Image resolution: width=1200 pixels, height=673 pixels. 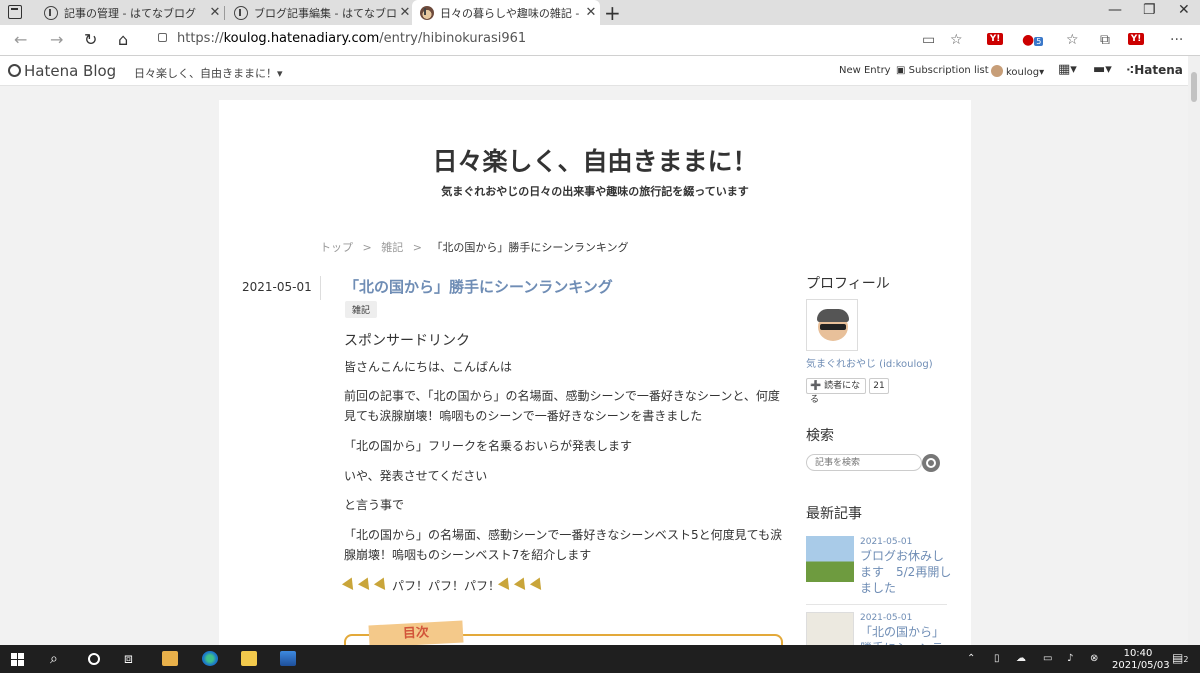 What do you see at coordinates (15, 12) in the screenshot?
I see `window-menu-icon` at bounding box center [15, 12].